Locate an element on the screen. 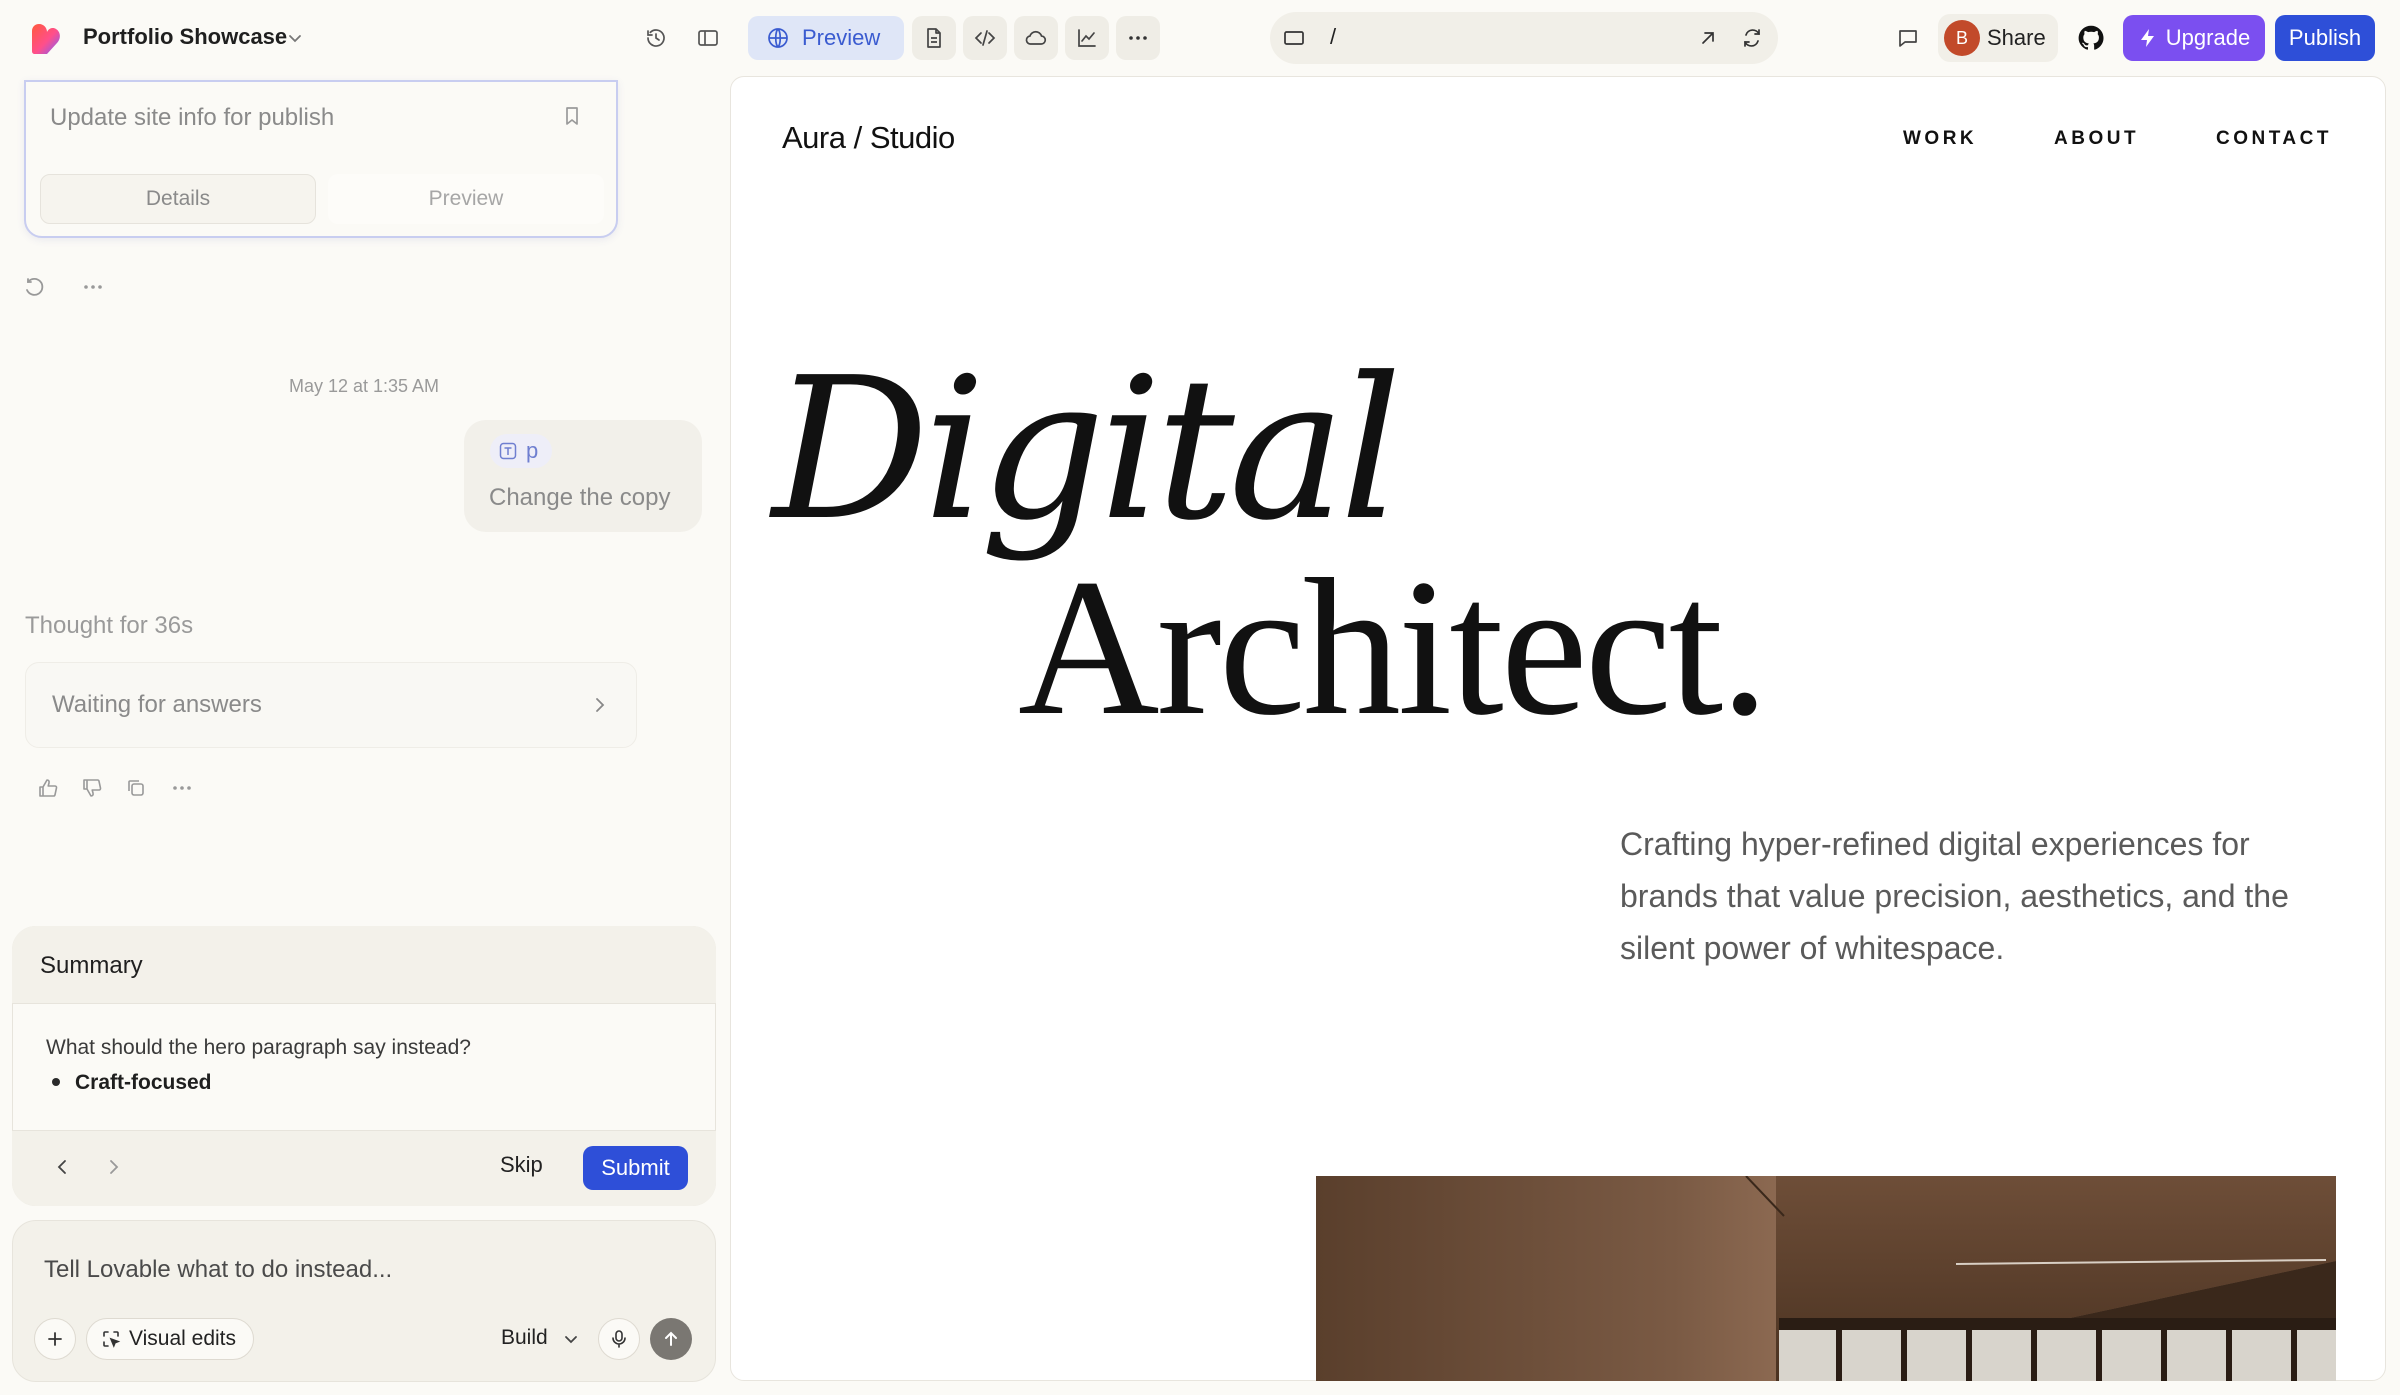 Image resolution: width=2400 pixels, height=1395 pixels. upgrade-button: Upgrade is located at coordinates (2194, 38).